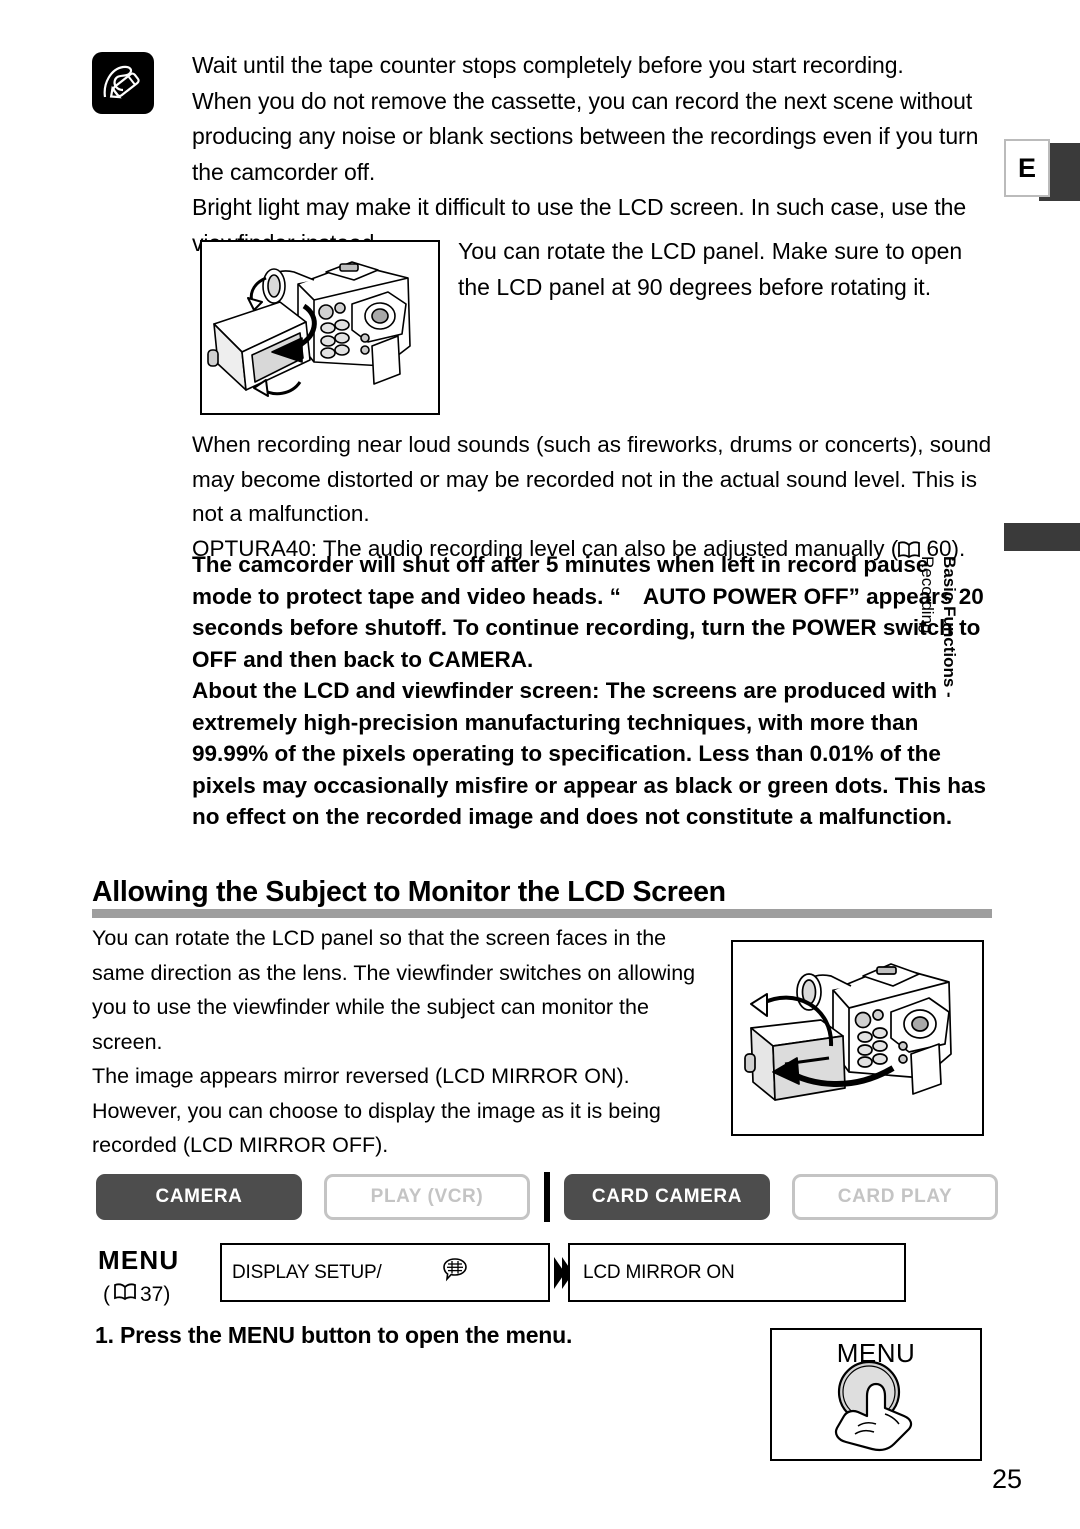  I want to click on note-pencil-icon, so click(123, 83).